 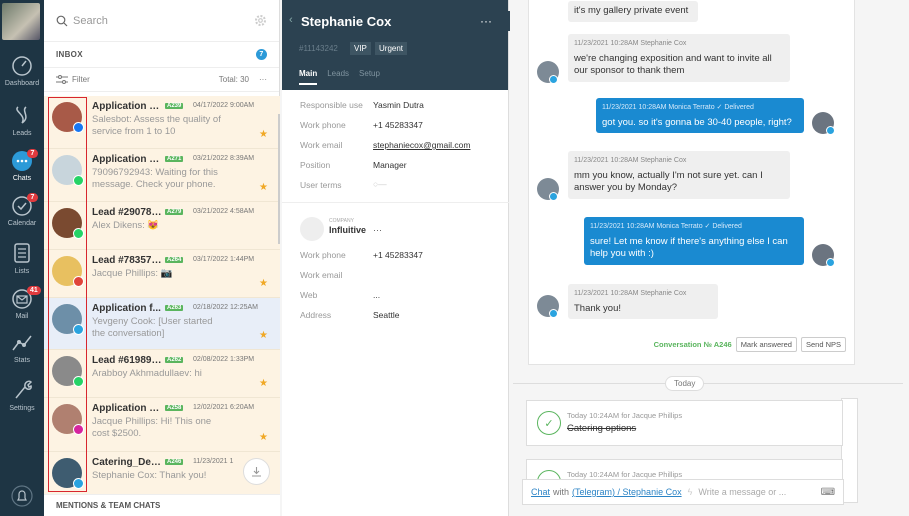 What do you see at coordinates (161, 55) in the screenshot?
I see `inbox-header: INBOX 7` at bounding box center [161, 55].